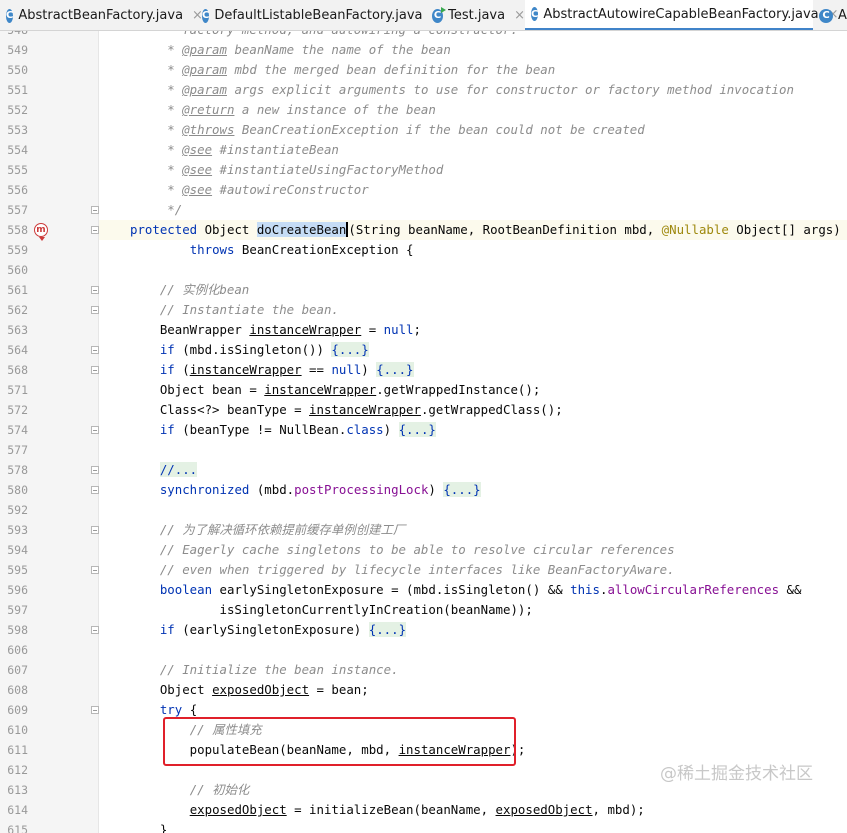  I want to click on line-number: 614, so click(17, 810).